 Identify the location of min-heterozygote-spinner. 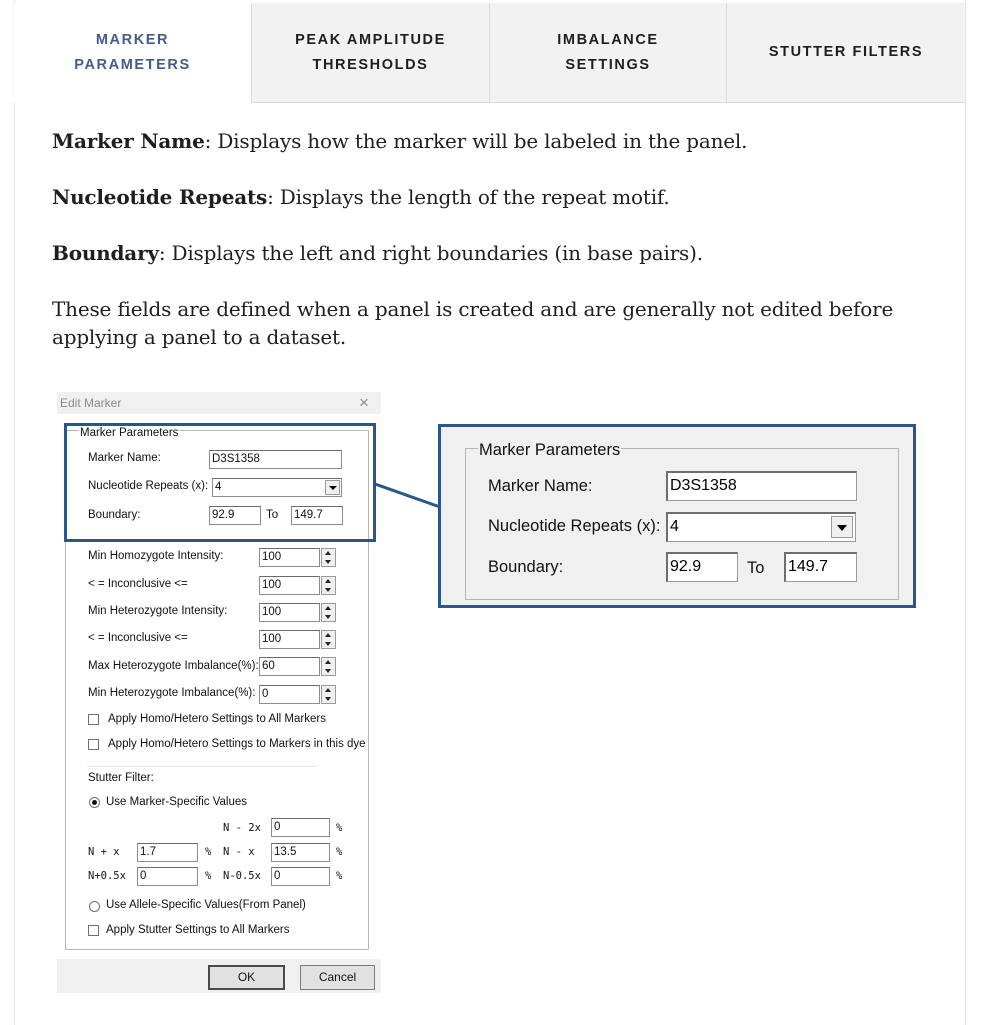
(328, 612).